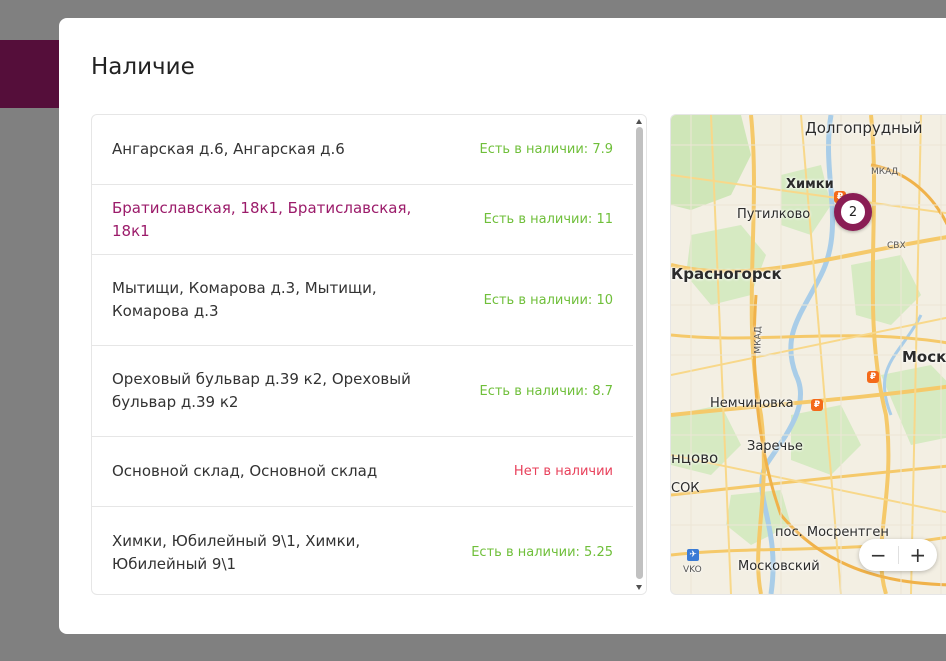 This screenshot has width=946, height=661. I want to click on map-label-svkh: СВХ, so click(896, 246).